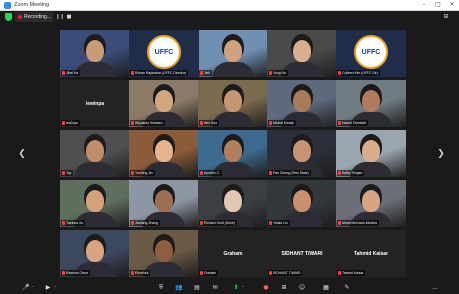 Image resolution: width=459 pixels, height=294 pixels. I want to click on participant-tile: Yong Hu, so click(302, 53).